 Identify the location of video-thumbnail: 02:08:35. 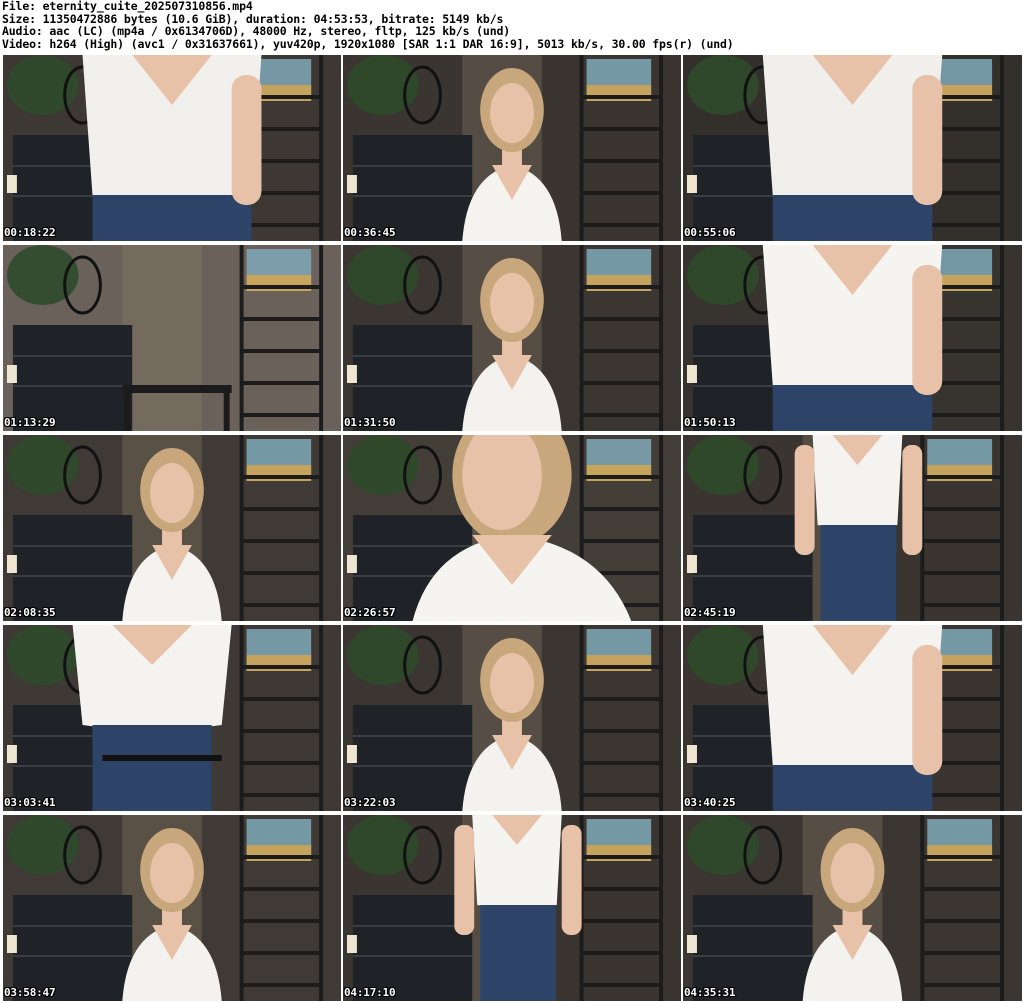
(172, 528).